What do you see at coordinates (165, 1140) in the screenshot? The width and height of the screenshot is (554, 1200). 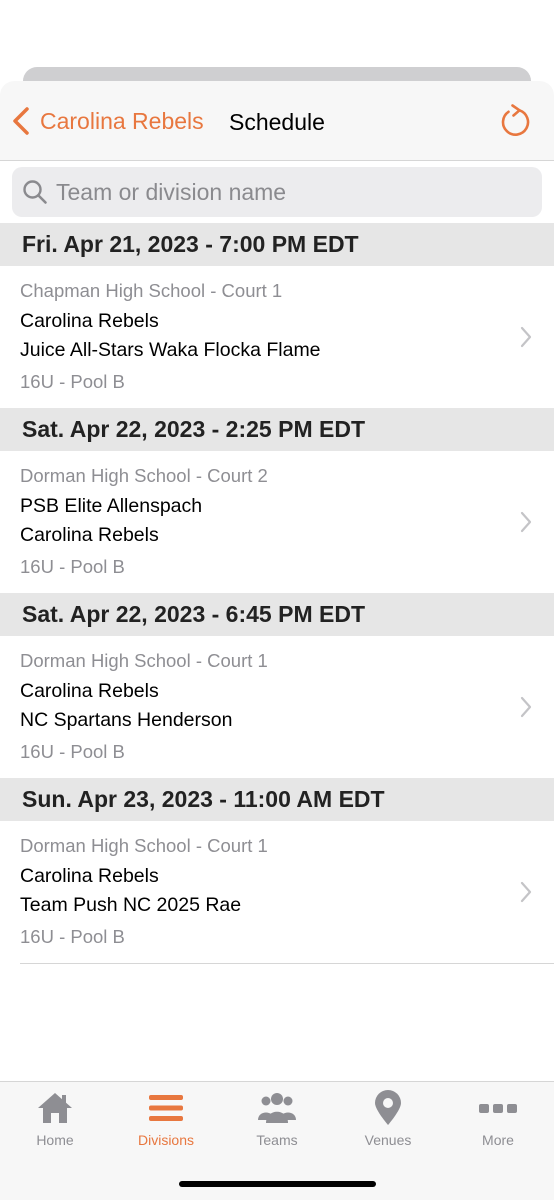 I see `tab-label: Divisions` at bounding box center [165, 1140].